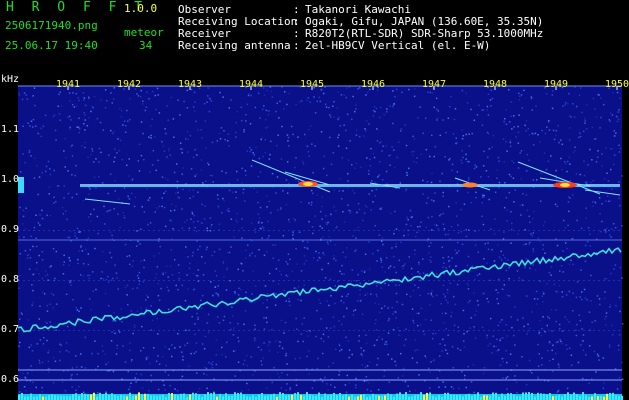  What do you see at coordinates (312, 84) in the screenshot?
I see `x-tick-label: 1945` at bounding box center [312, 84].